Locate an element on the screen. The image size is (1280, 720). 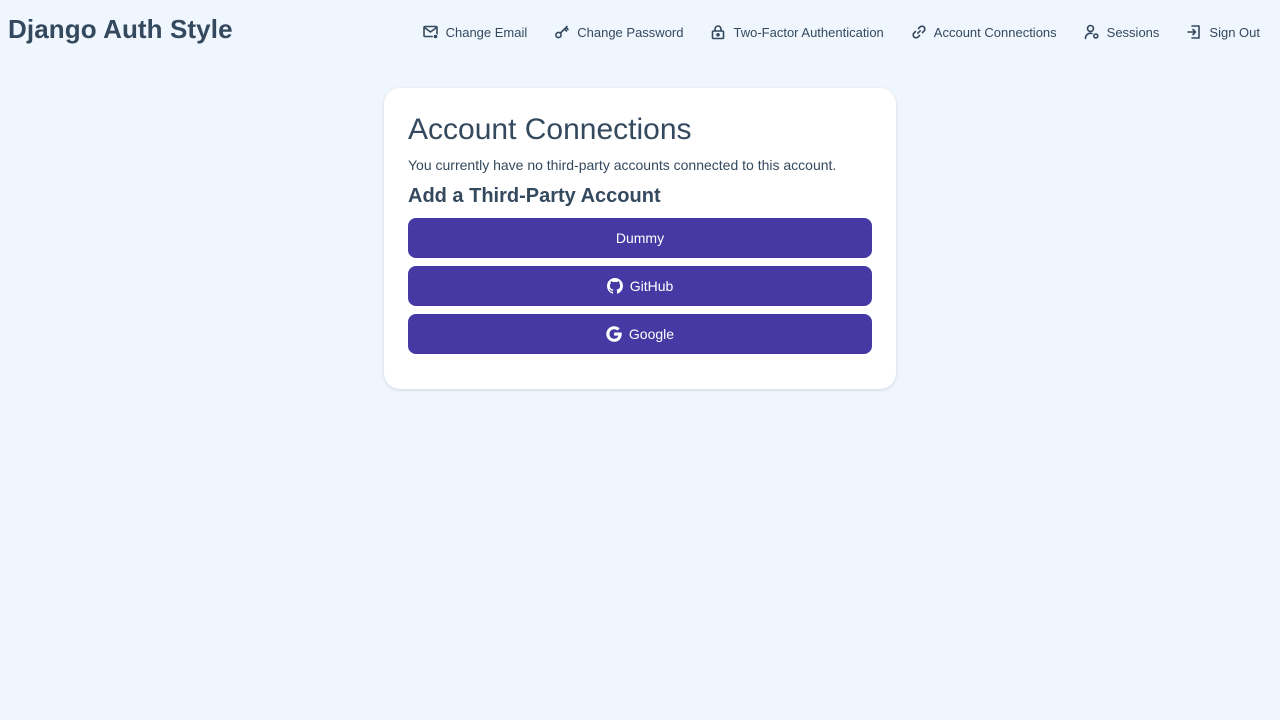
nav-sessions: Sessions is located at coordinates (1122, 32).